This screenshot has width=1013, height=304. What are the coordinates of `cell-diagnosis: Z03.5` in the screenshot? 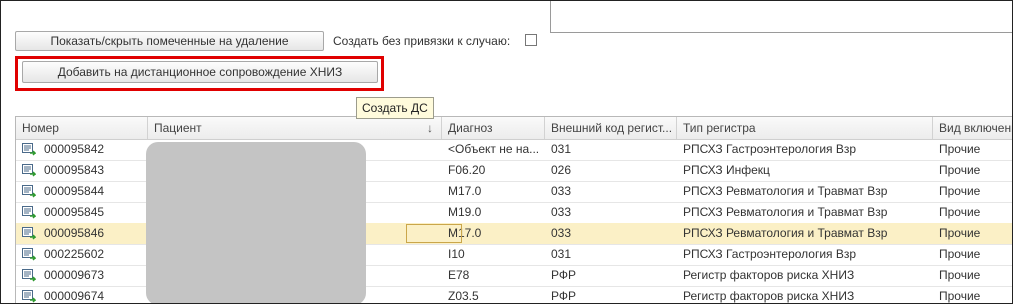 It's located at (463, 296).